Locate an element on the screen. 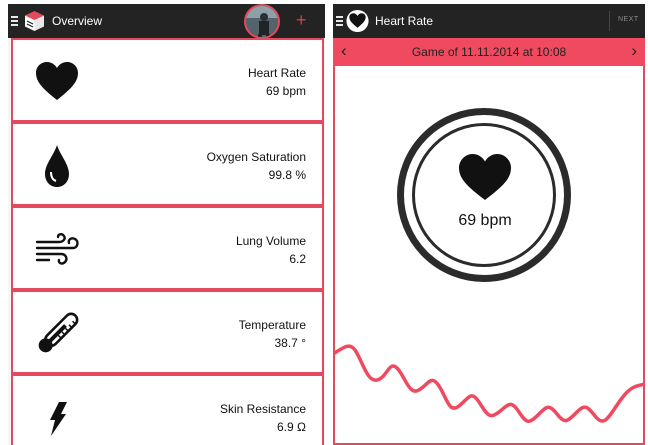 This screenshot has width=648, height=445. metric-label: Skin Resistance is located at coordinates (262, 409).